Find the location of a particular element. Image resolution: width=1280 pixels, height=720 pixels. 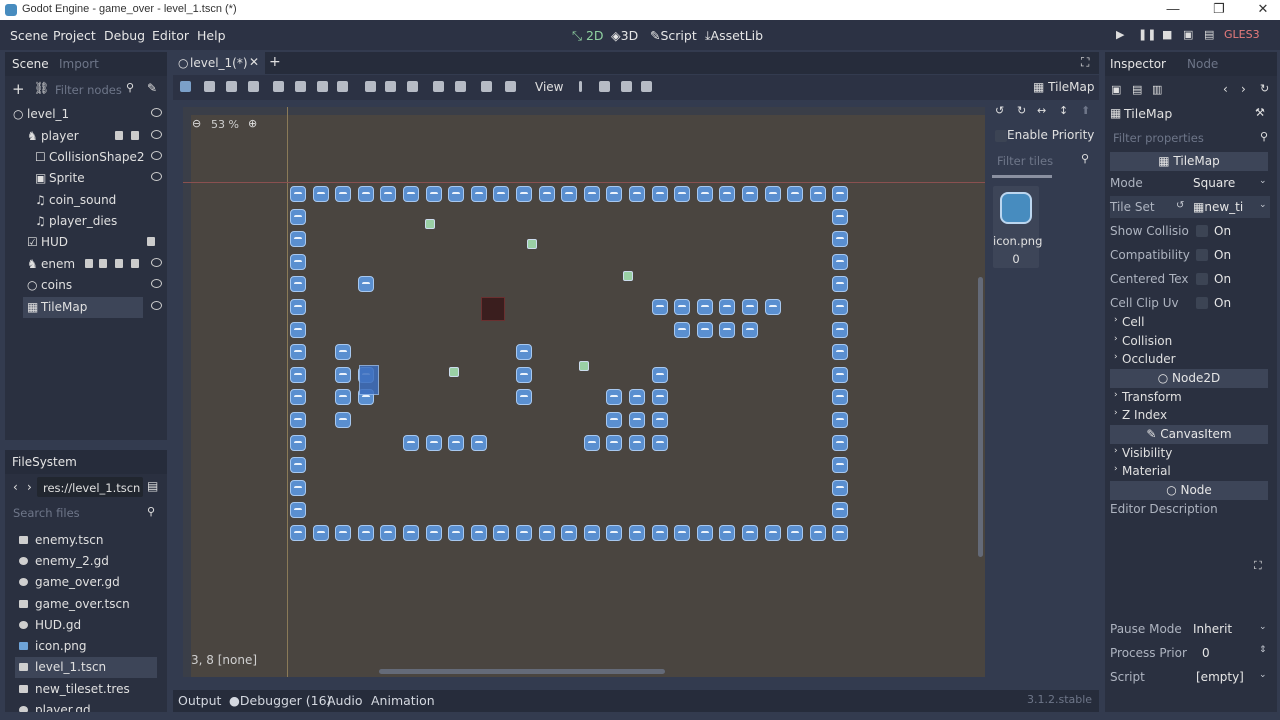

play-custom-icon: ▤ is located at coordinates (1209, 34).